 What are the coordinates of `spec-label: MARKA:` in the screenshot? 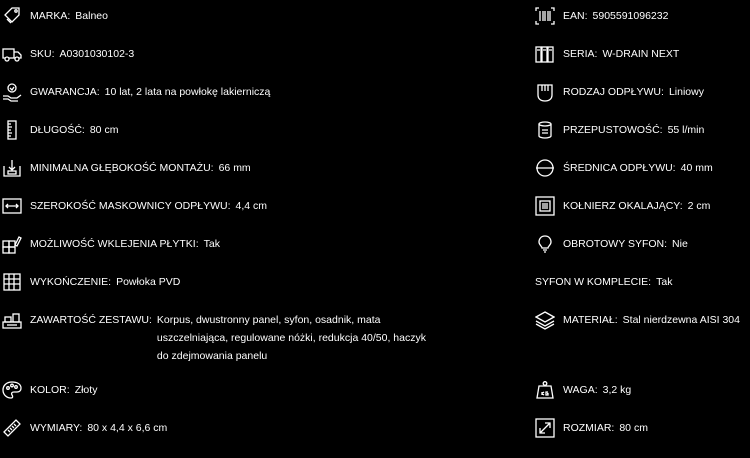 It's located at (50, 16).